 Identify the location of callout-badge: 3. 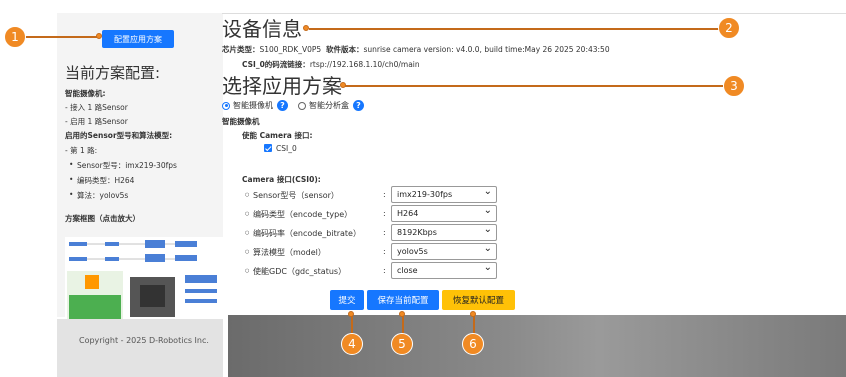
(734, 86).